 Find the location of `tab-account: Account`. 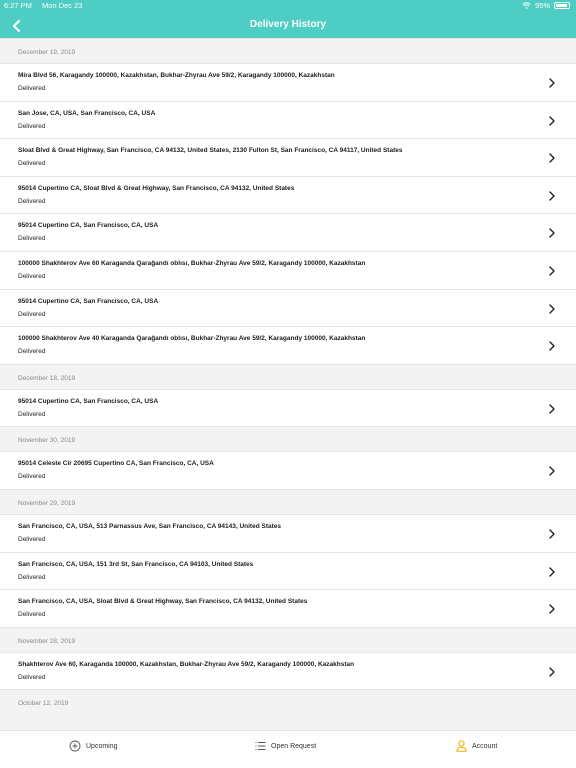

tab-account: Account is located at coordinates (476, 746).